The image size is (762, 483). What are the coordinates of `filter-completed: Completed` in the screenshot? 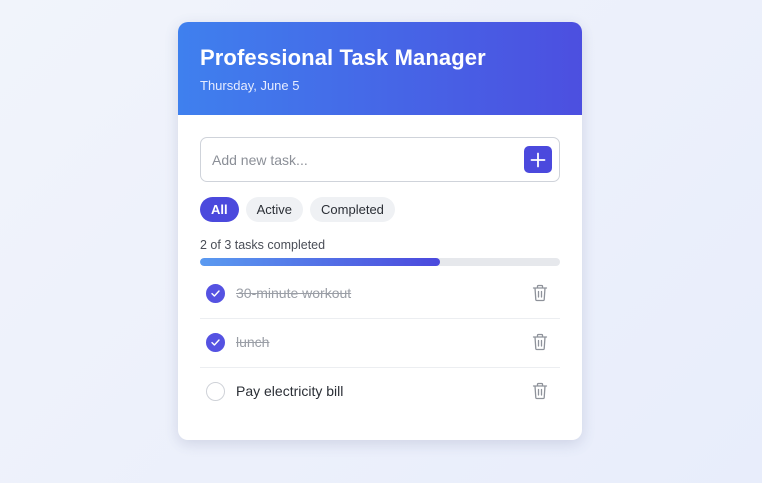 It's located at (352, 209).